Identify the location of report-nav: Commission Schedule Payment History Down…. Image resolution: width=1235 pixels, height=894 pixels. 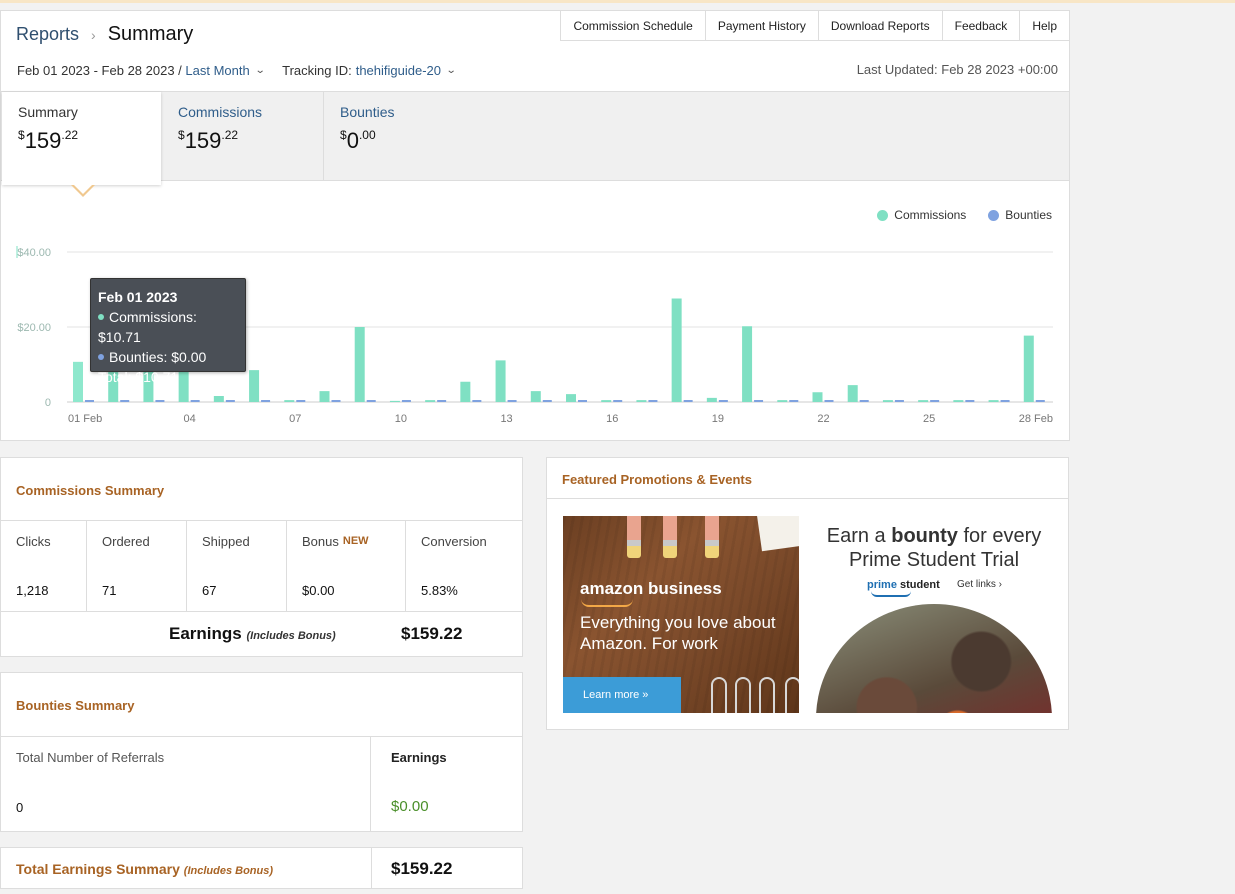
(815, 25).